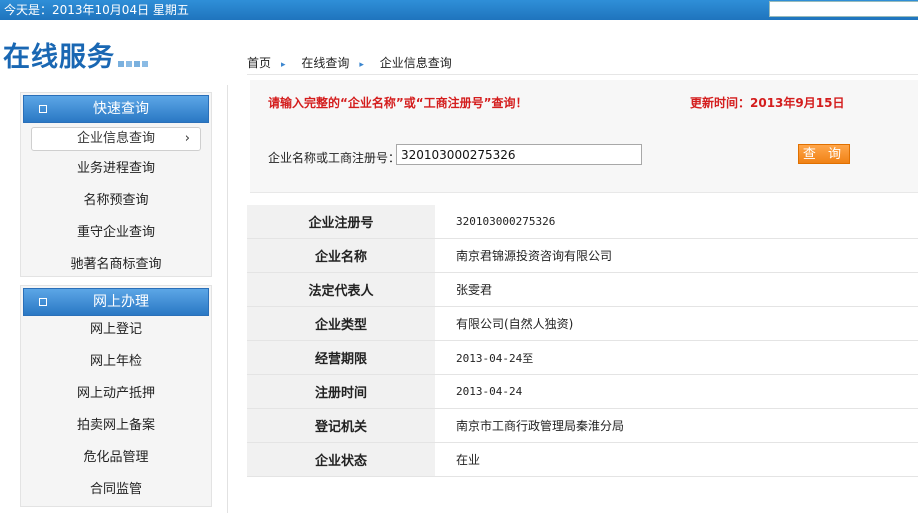  Describe the element at coordinates (325, 63) in the screenshot. I see `breadcrumb-online-query: 在线查询` at that location.